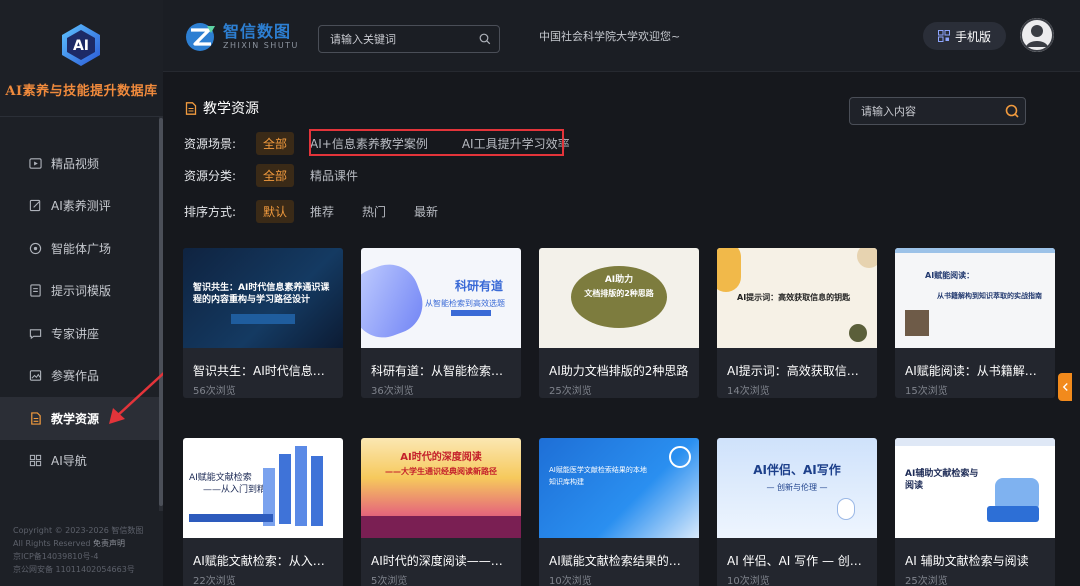  I want to click on sidebar-item-videos: 精品视频, so click(80, 163).